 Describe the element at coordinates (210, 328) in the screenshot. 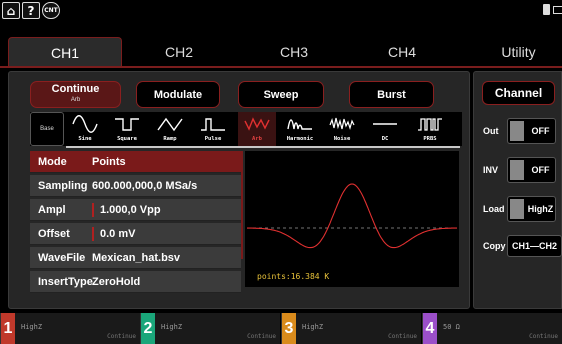

I see `channel-status-2: 2 HighZ Continue` at that location.